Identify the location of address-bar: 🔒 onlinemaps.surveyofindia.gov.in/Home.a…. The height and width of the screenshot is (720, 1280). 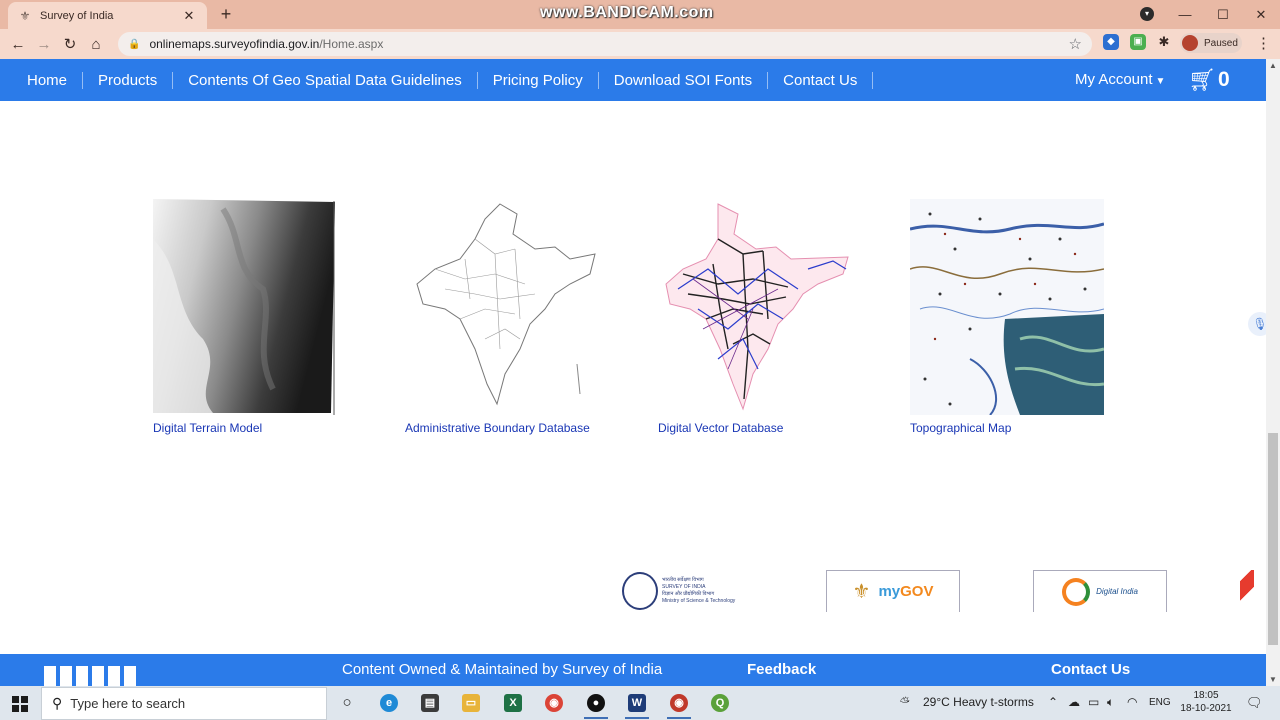
(605, 44).